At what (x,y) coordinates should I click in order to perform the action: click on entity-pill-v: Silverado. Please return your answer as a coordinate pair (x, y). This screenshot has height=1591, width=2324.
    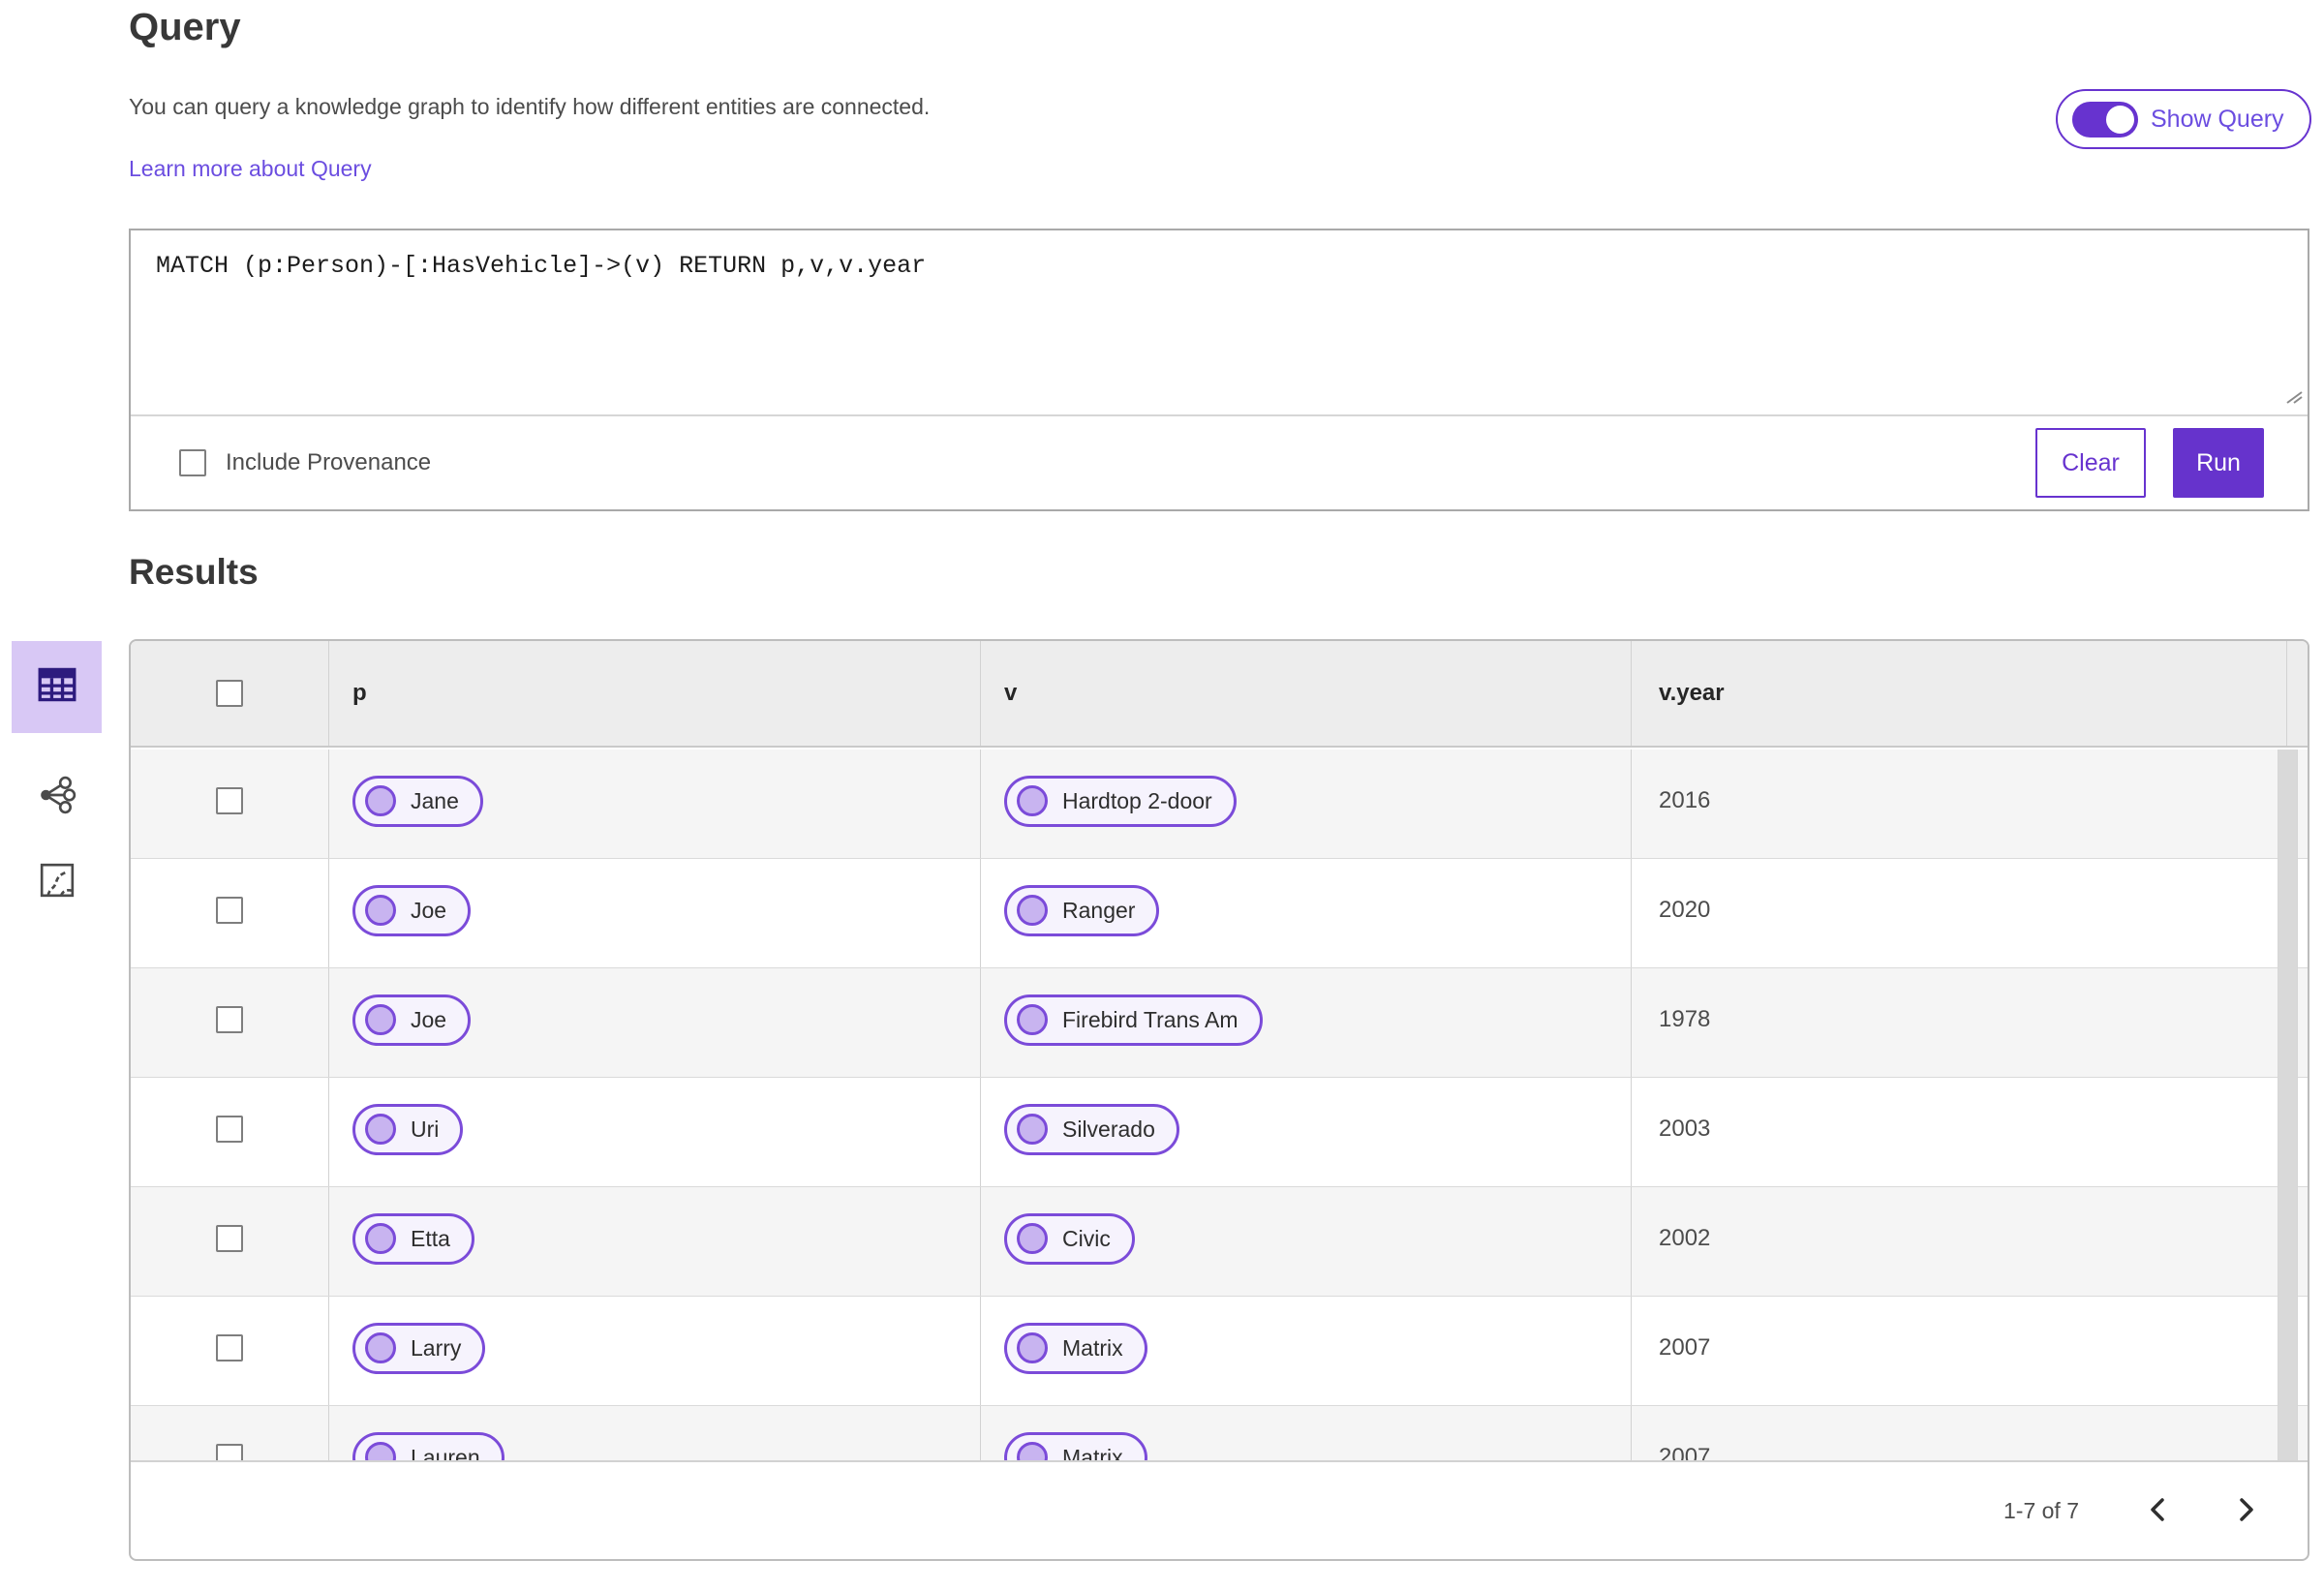
    Looking at the image, I should click on (1091, 1129).